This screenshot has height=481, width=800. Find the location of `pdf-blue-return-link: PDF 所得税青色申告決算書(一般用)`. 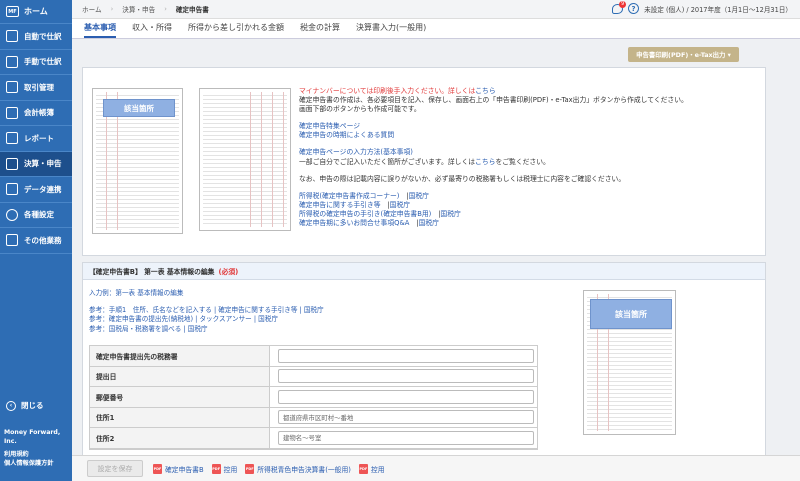

pdf-blue-return-link: PDF 所得税青色申告決算書(一般用) is located at coordinates (298, 468).